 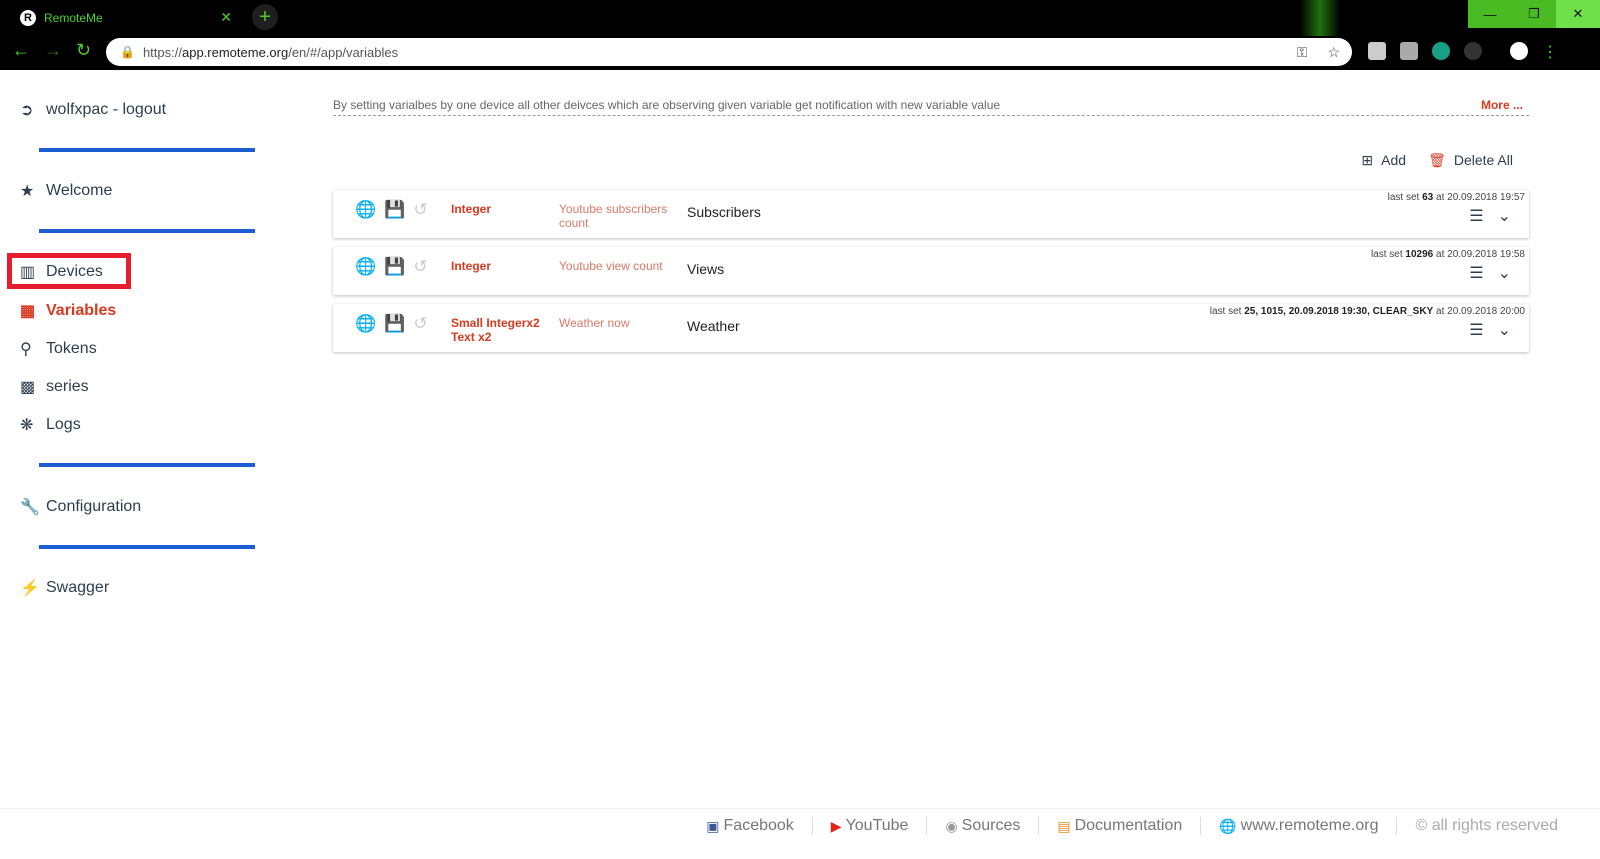 I want to click on extension-tb-icon, so click(x=1409, y=51).